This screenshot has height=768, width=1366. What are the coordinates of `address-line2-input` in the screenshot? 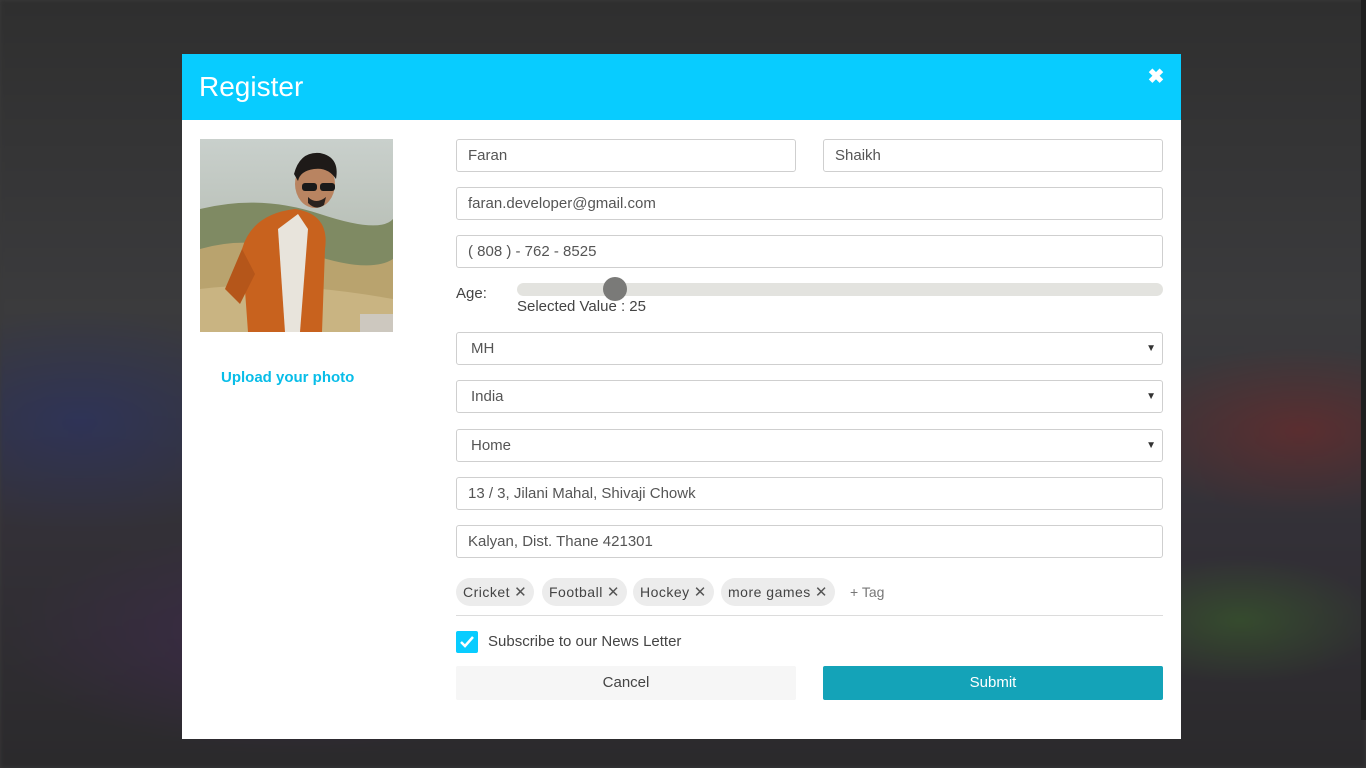 It's located at (809, 541).